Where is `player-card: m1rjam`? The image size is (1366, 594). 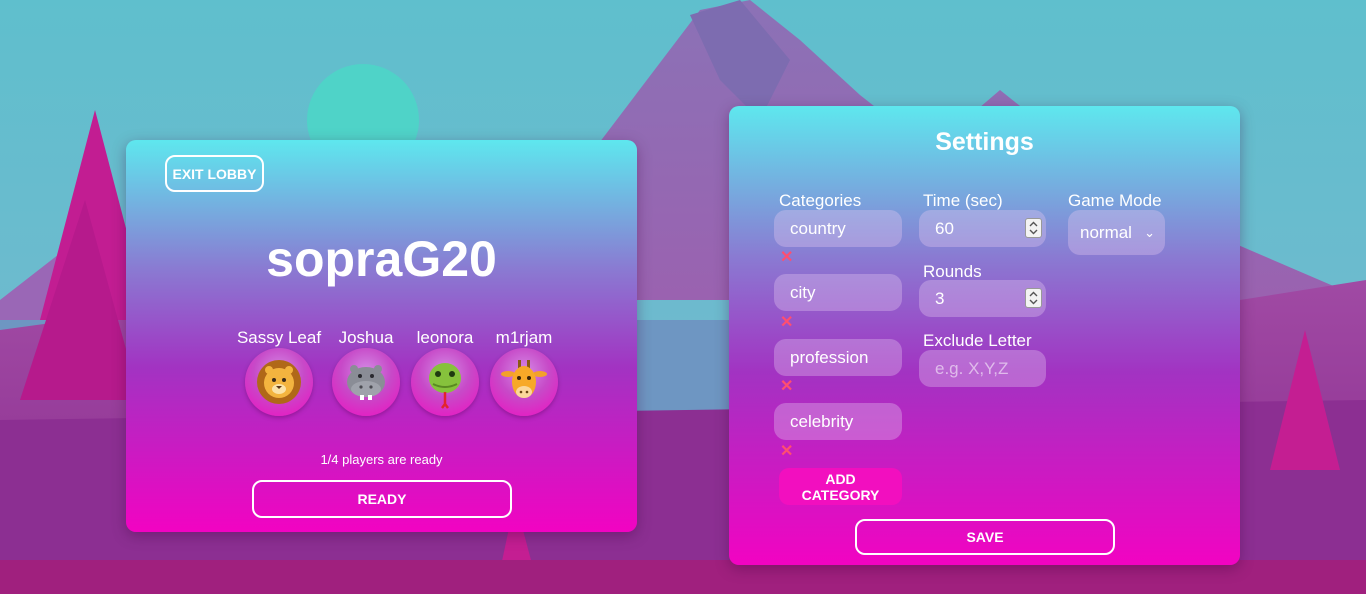
player-card: m1rjam is located at coordinates (524, 371).